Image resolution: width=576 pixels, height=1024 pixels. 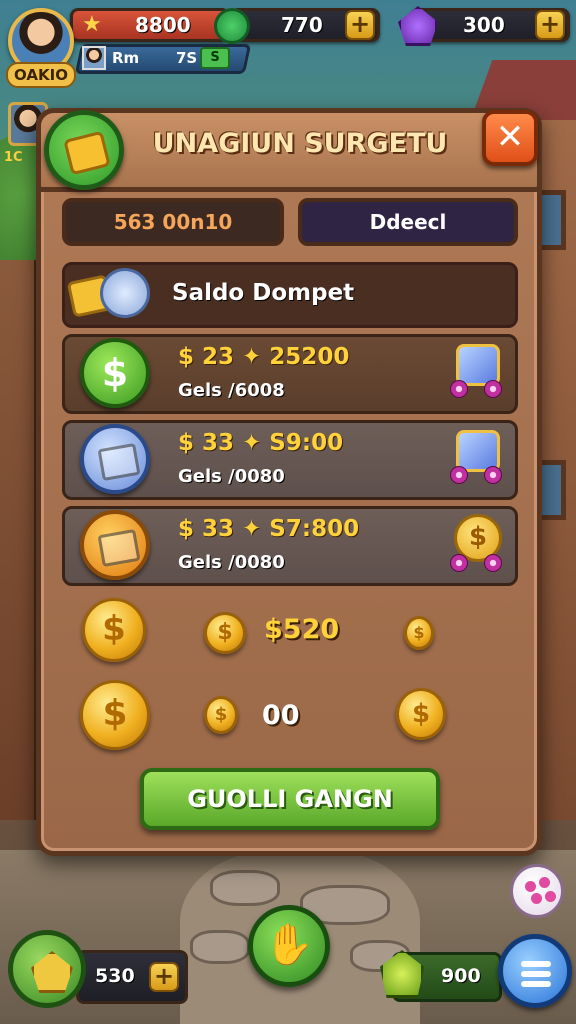 What do you see at coordinates (302, 25) in the screenshot?
I see `gem-balance: 770` at bounding box center [302, 25].